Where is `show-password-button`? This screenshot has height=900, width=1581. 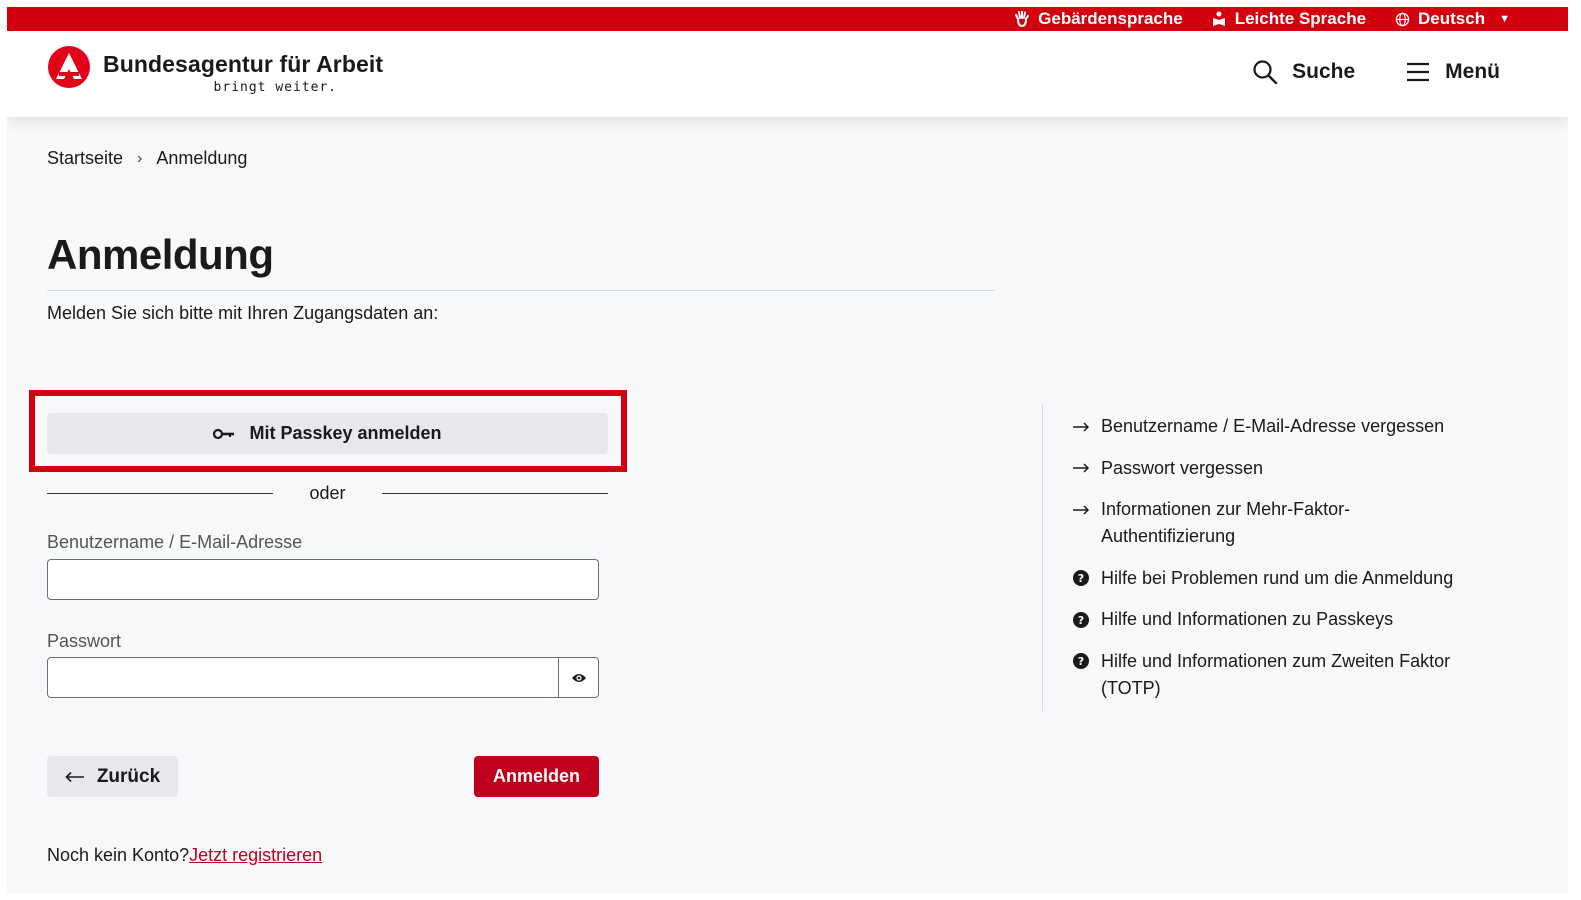
show-password-button is located at coordinates (578, 677).